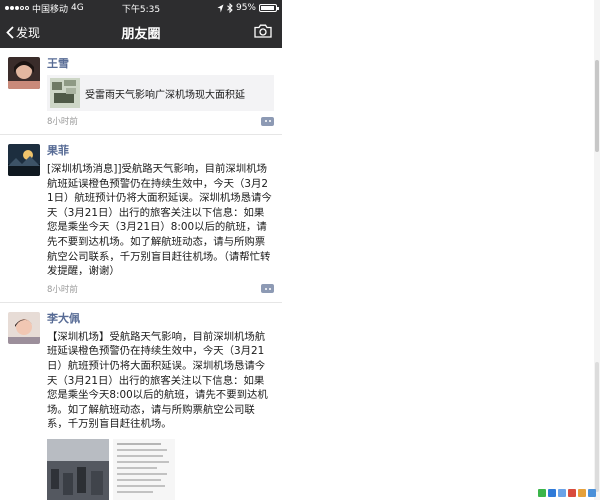  I want to click on post-images, so click(160, 469).